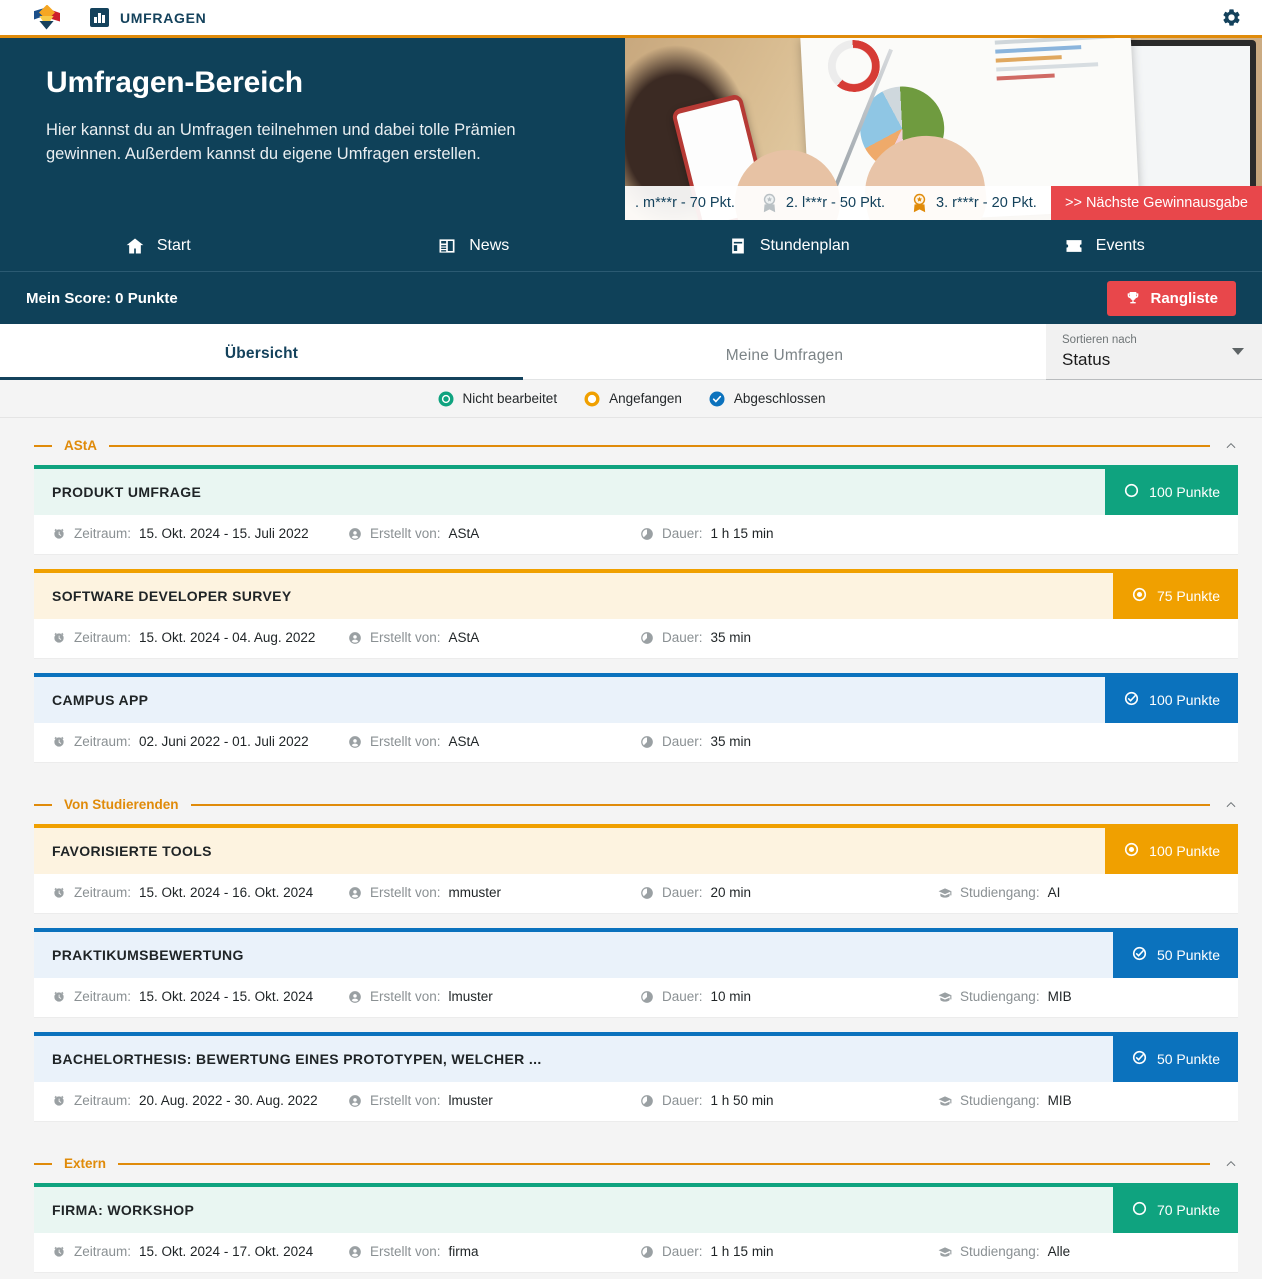  I want to click on my-score-text: Mein Score: 0 Punkte, so click(102, 298).